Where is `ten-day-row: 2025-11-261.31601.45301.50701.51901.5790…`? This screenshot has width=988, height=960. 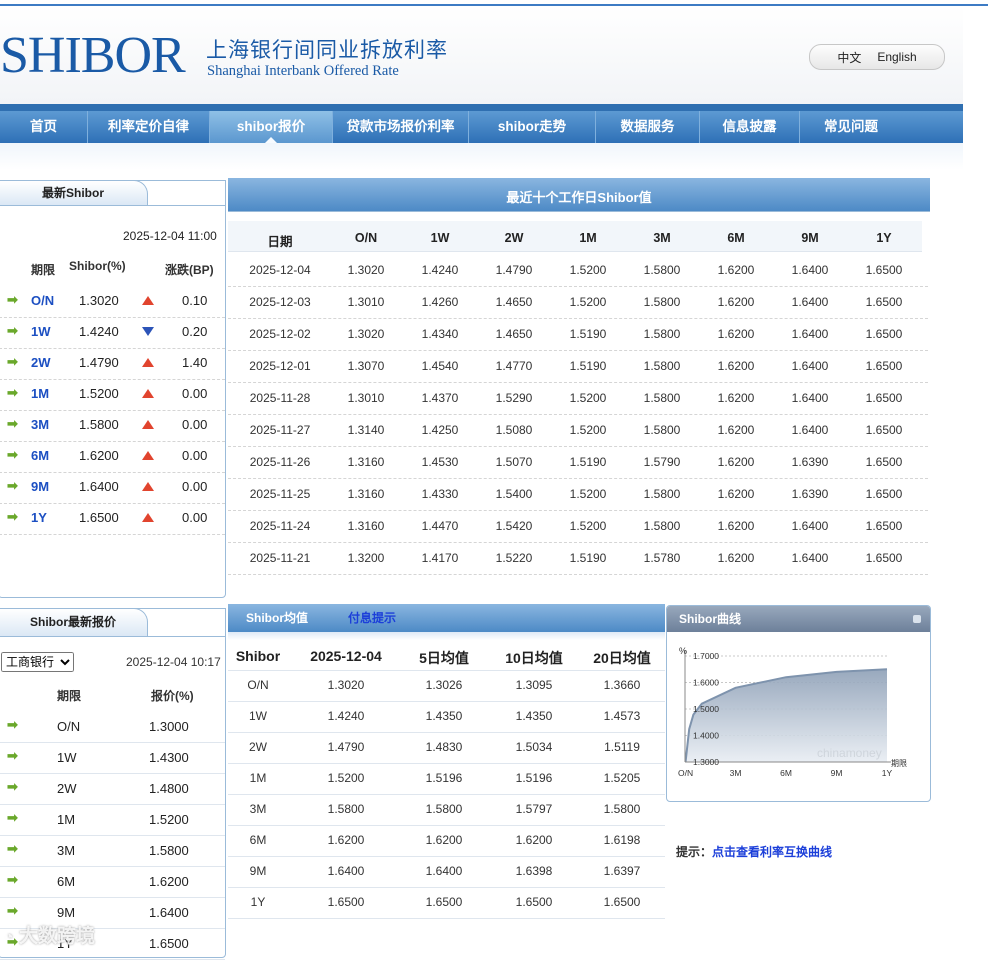 ten-day-row: 2025-11-261.31601.45301.50701.51901.5790… is located at coordinates (578, 462).